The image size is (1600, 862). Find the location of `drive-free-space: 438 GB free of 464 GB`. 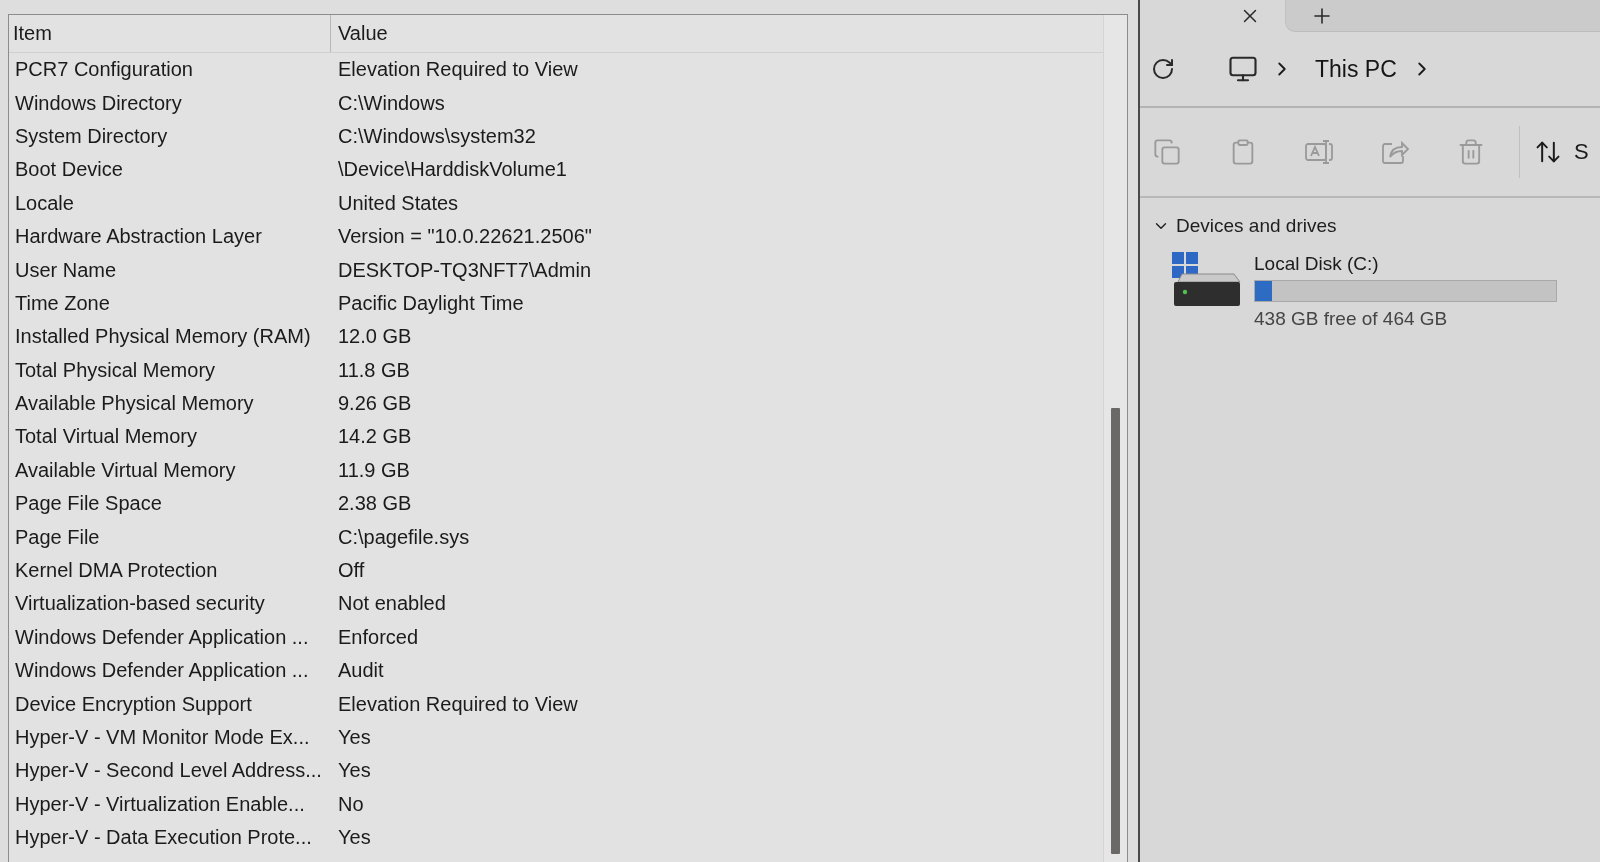

drive-free-space: 438 GB free of 464 GB is located at coordinates (1351, 319).